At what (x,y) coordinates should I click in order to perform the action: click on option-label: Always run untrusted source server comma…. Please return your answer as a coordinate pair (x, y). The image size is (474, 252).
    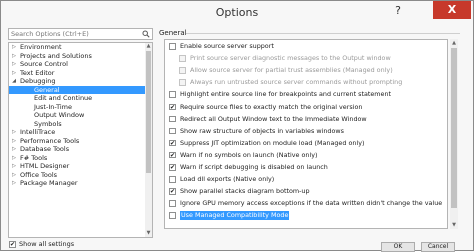
    Looking at the image, I should click on (296, 82).